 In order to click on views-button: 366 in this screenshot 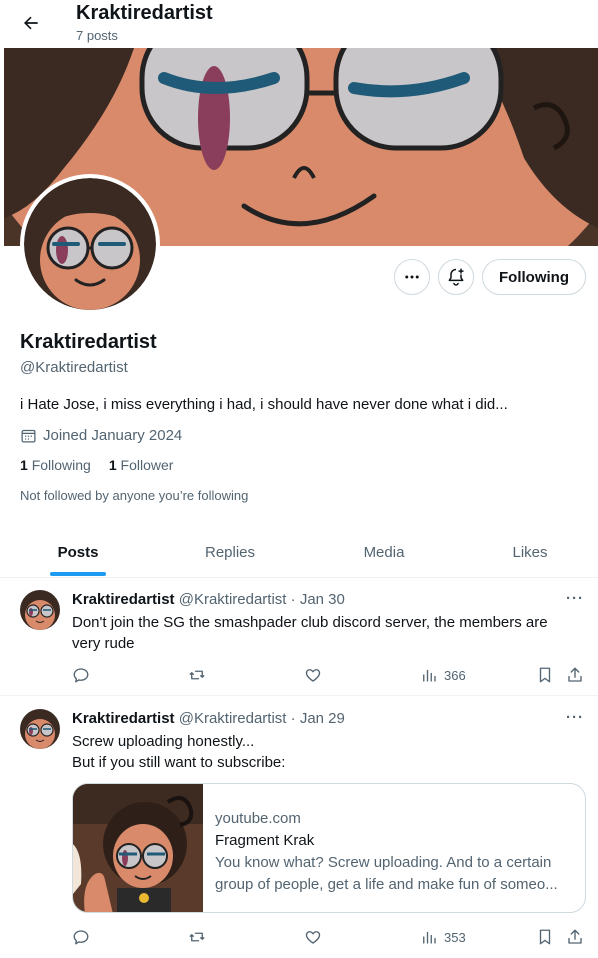, I will do `click(443, 675)`.